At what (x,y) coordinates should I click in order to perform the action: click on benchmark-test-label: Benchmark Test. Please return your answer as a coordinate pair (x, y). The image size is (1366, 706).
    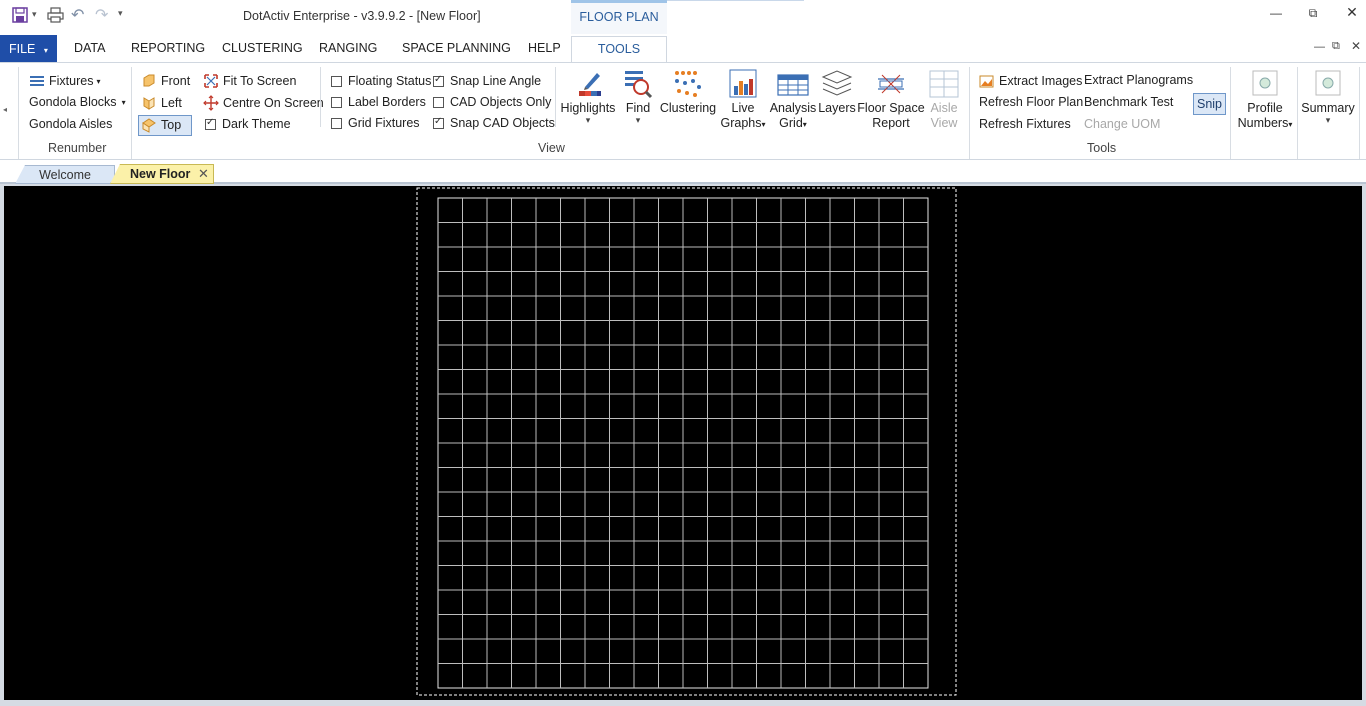
    Looking at the image, I should click on (1129, 102).